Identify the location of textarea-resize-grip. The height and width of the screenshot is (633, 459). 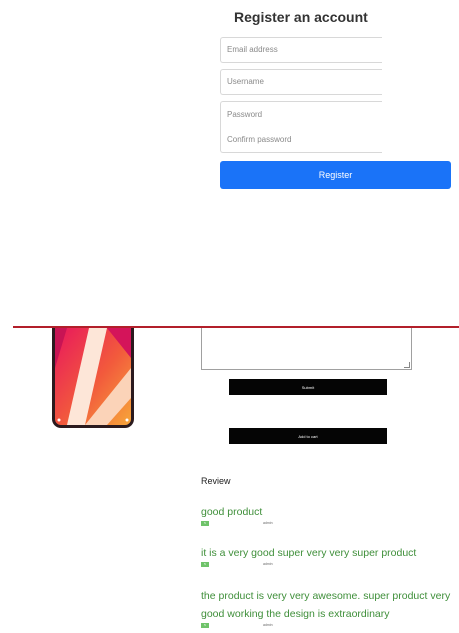
(407, 365).